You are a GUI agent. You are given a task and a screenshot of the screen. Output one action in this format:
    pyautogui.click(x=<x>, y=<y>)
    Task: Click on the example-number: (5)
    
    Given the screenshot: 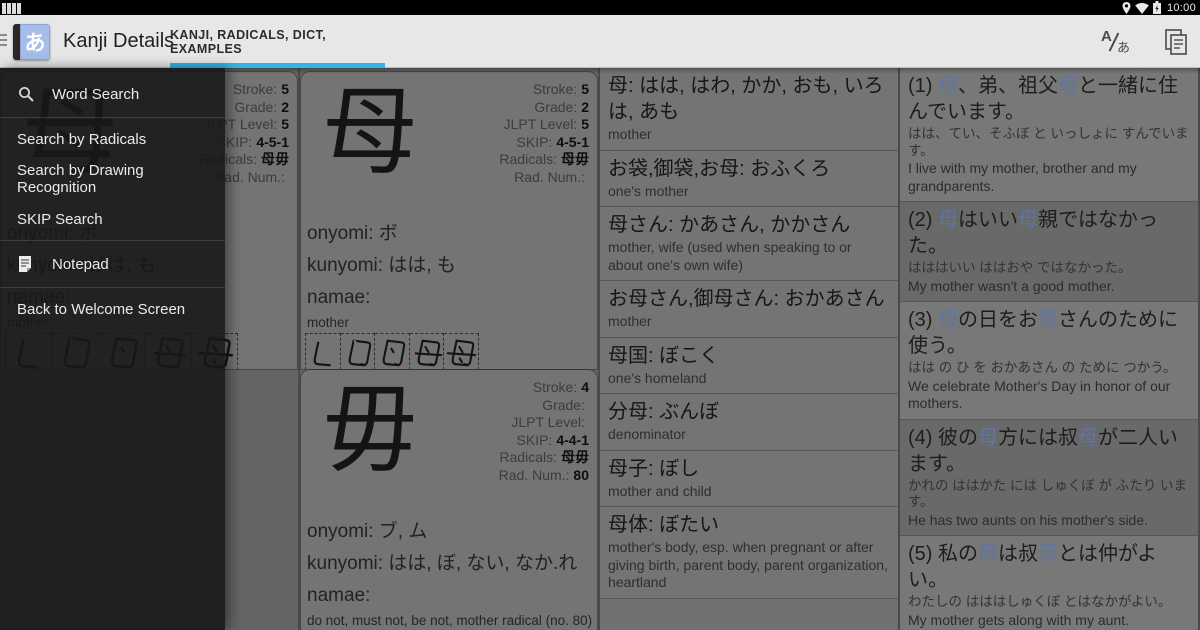 What is the action you would take?
    pyautogui.click(x=923, y=554)
    